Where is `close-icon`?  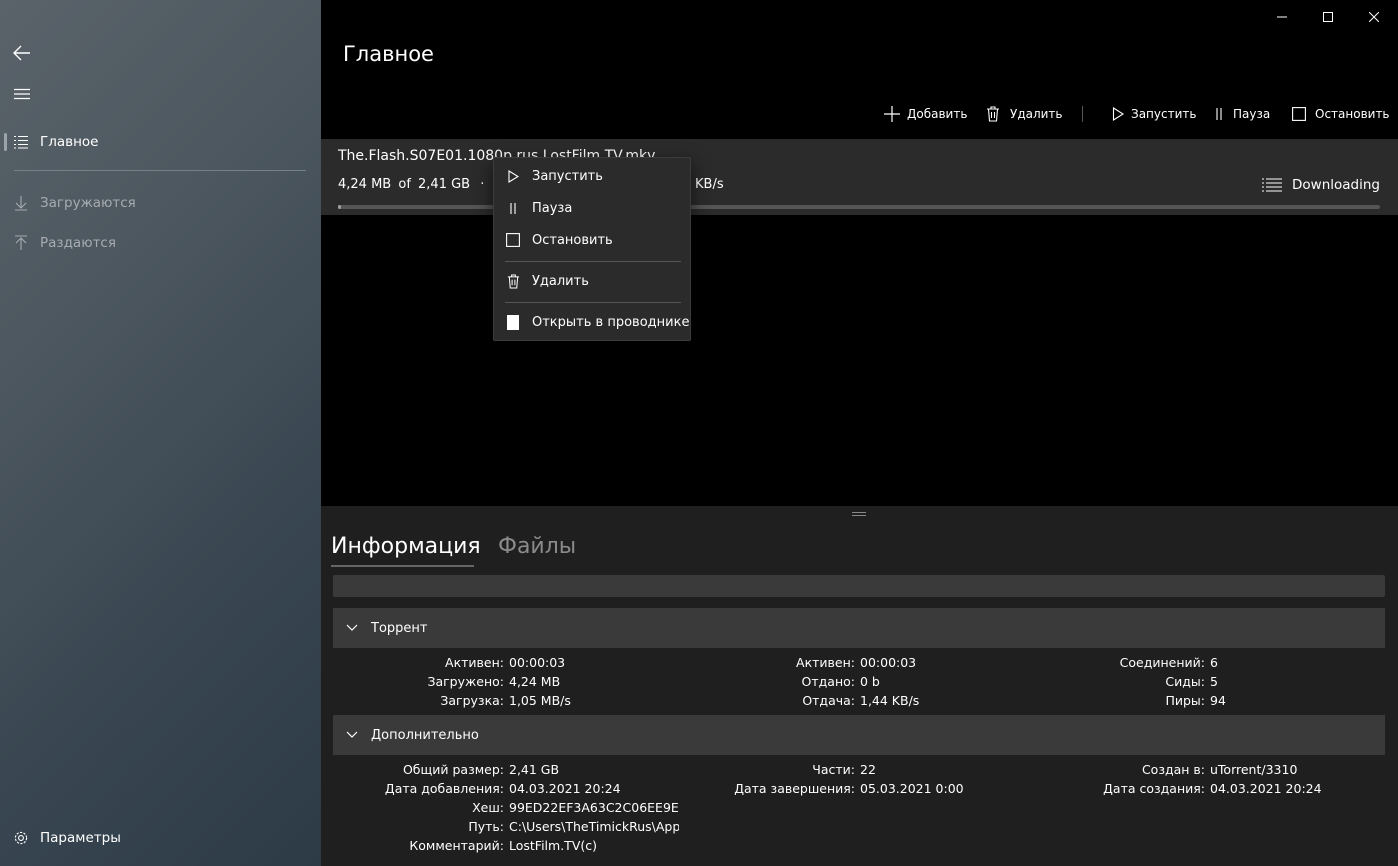
close-icon is located at coordinates (1374, 17).